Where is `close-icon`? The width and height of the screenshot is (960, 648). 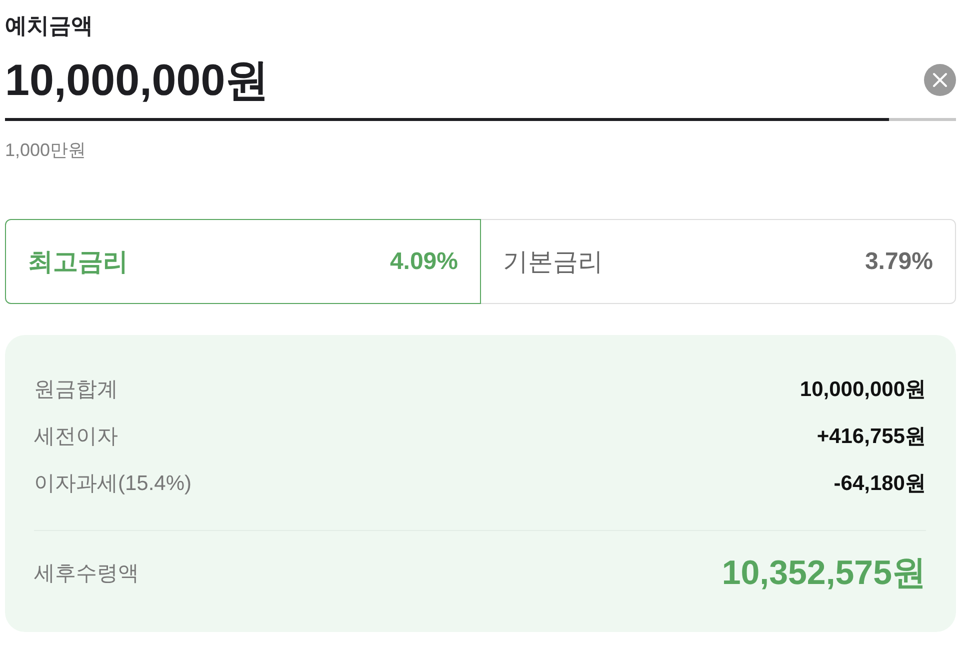
close-icon is located at coordinates (940, 80).